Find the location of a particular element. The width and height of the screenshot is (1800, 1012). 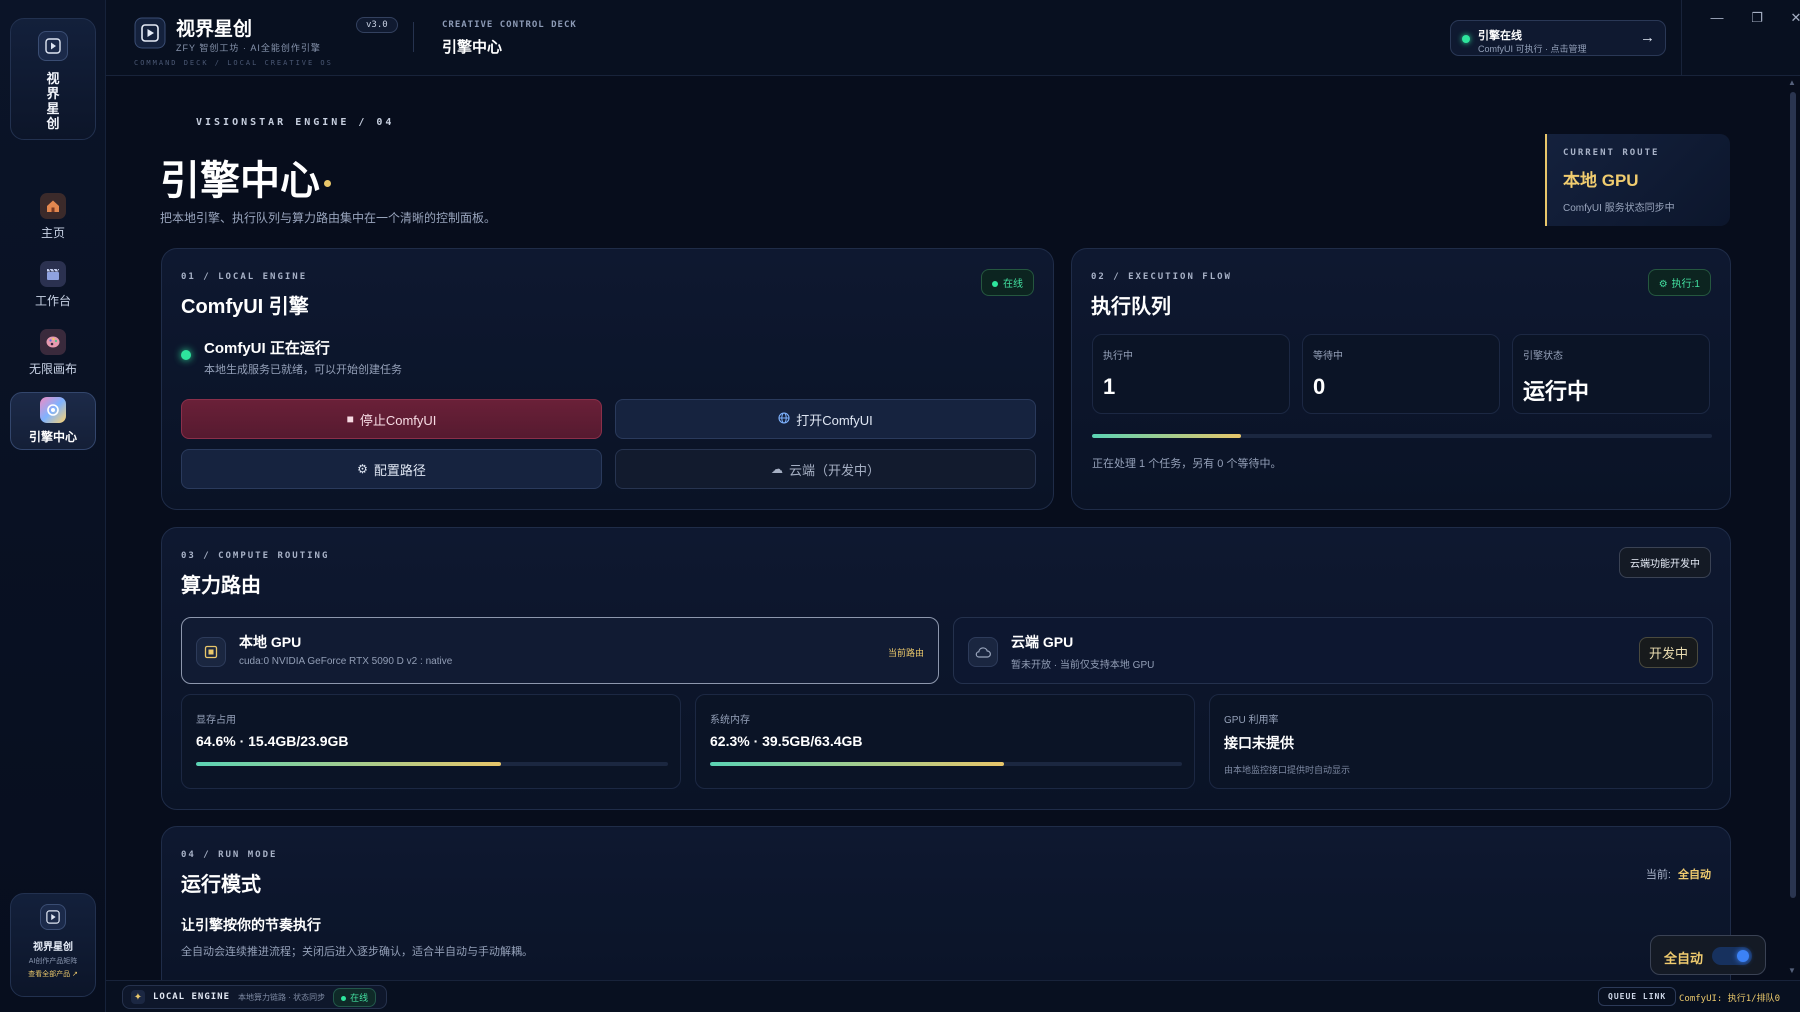

scrollbar-thumb is located at coordinates (1793, 495).